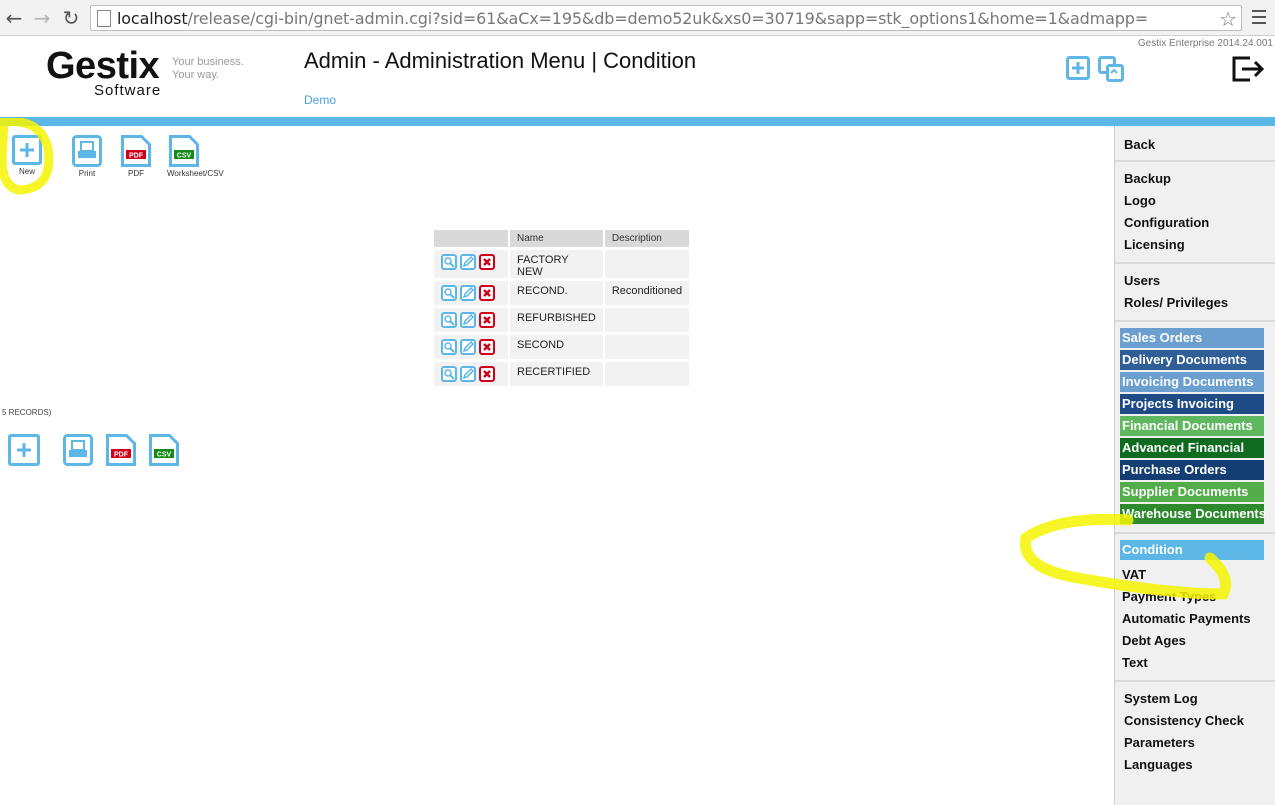 This screenshot has width=1275, height=805. I want to click on sidebar-item-back: Back, so click(1199, 145).